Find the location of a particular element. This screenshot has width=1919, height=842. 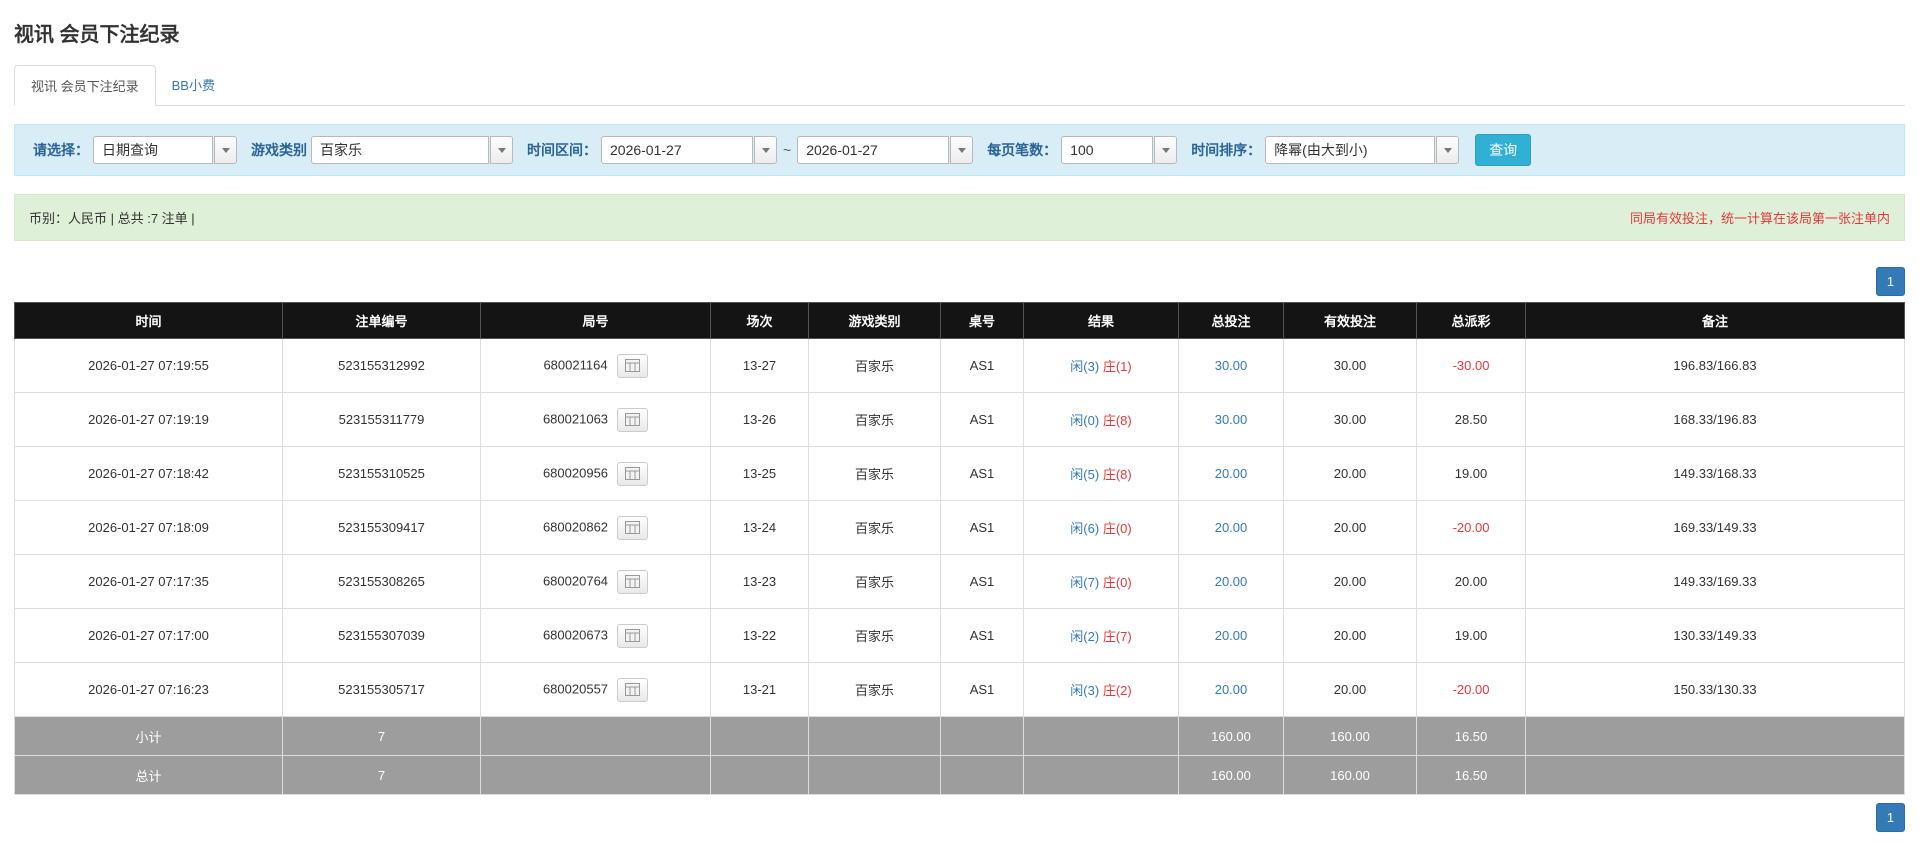

cell-session: 13-21 is located at coordinates (759, 689).